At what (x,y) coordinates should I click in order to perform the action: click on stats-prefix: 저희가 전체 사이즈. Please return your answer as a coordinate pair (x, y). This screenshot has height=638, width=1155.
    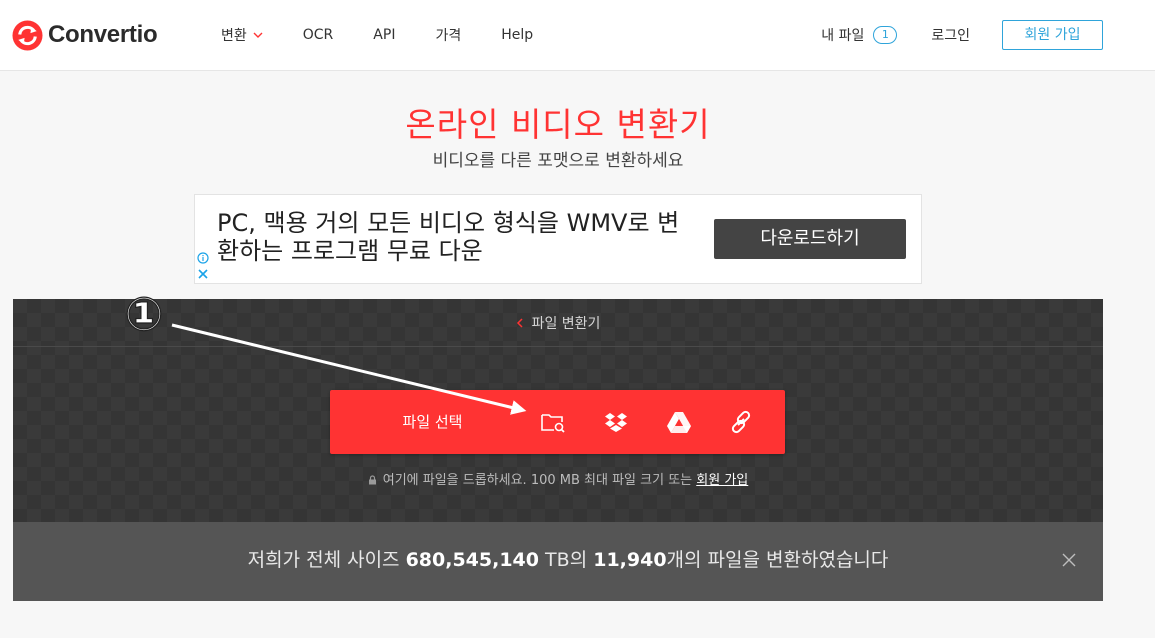
    Looking at the image, I should click on (323, 560).